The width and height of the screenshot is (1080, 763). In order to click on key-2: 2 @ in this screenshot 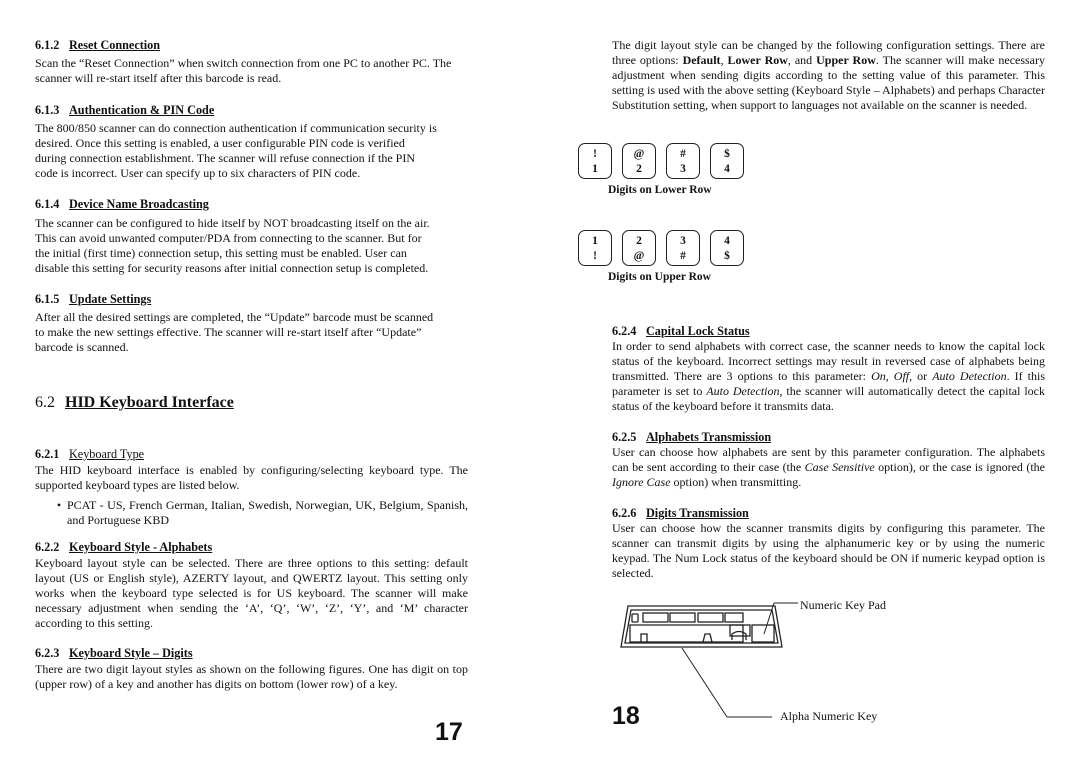, I will do `click(639, 248)`.